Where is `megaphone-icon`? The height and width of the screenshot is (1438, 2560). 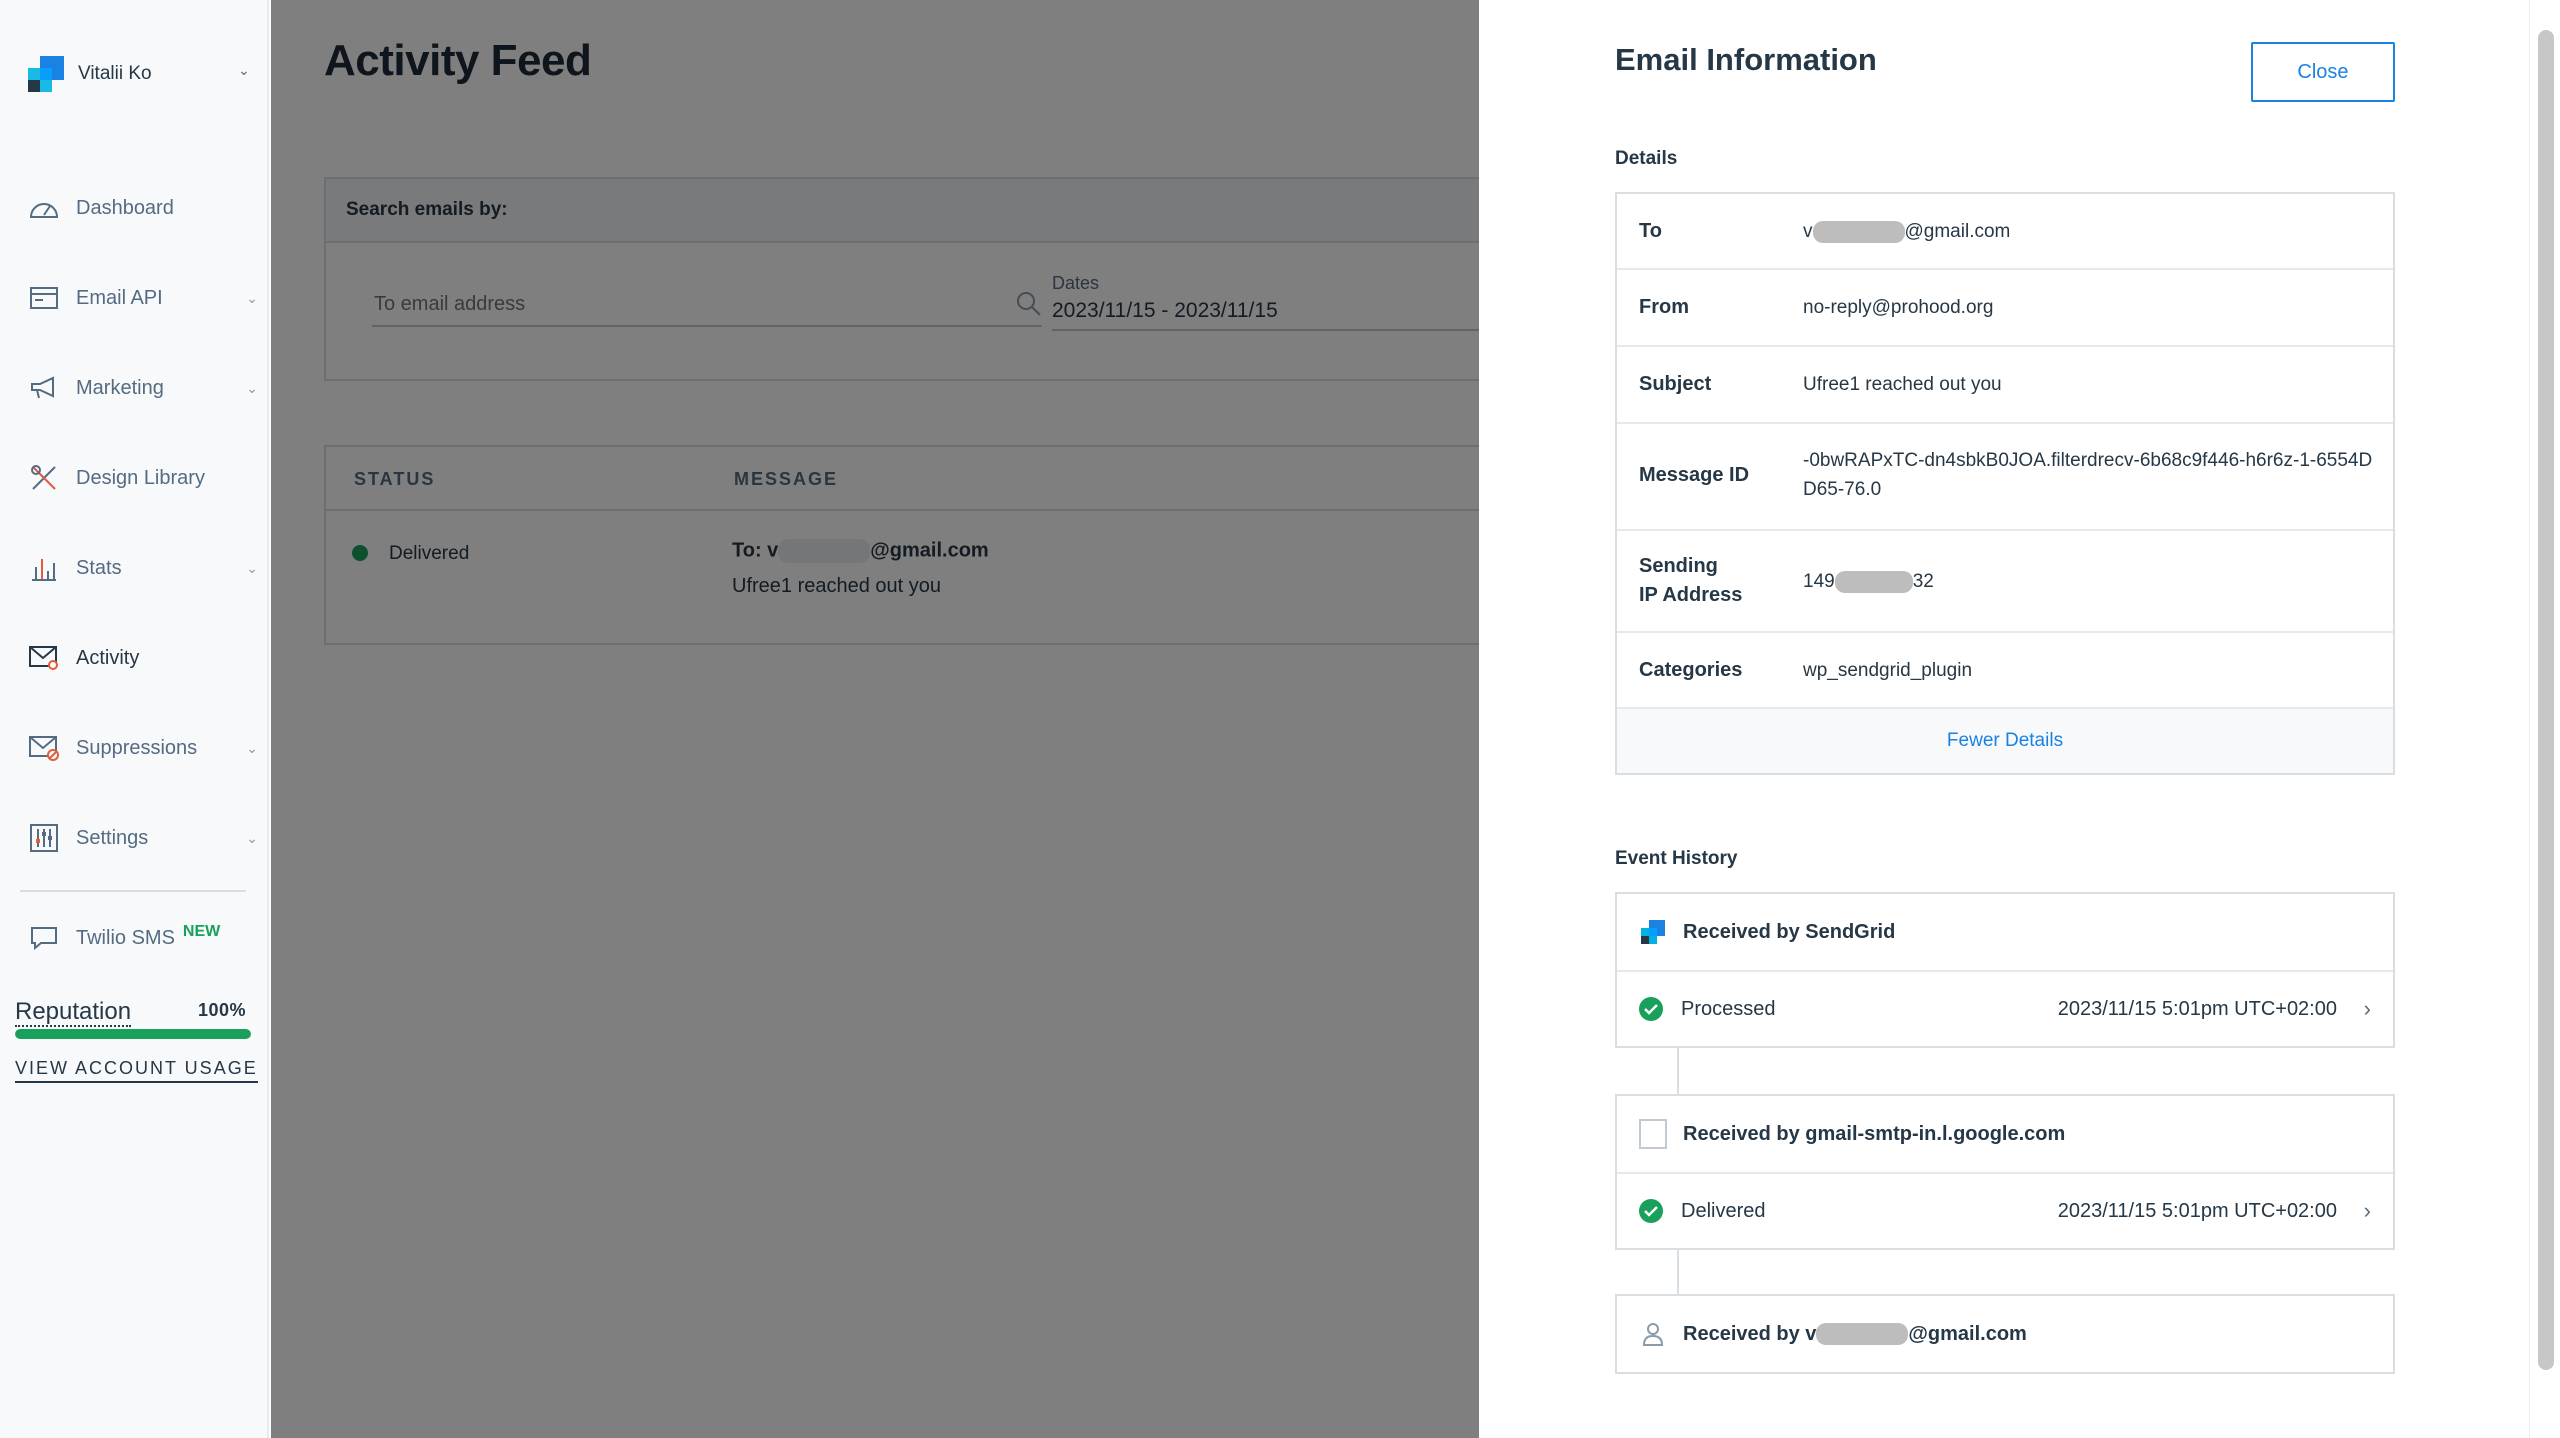
megaphone-icon is located at coordinates (44, 388).